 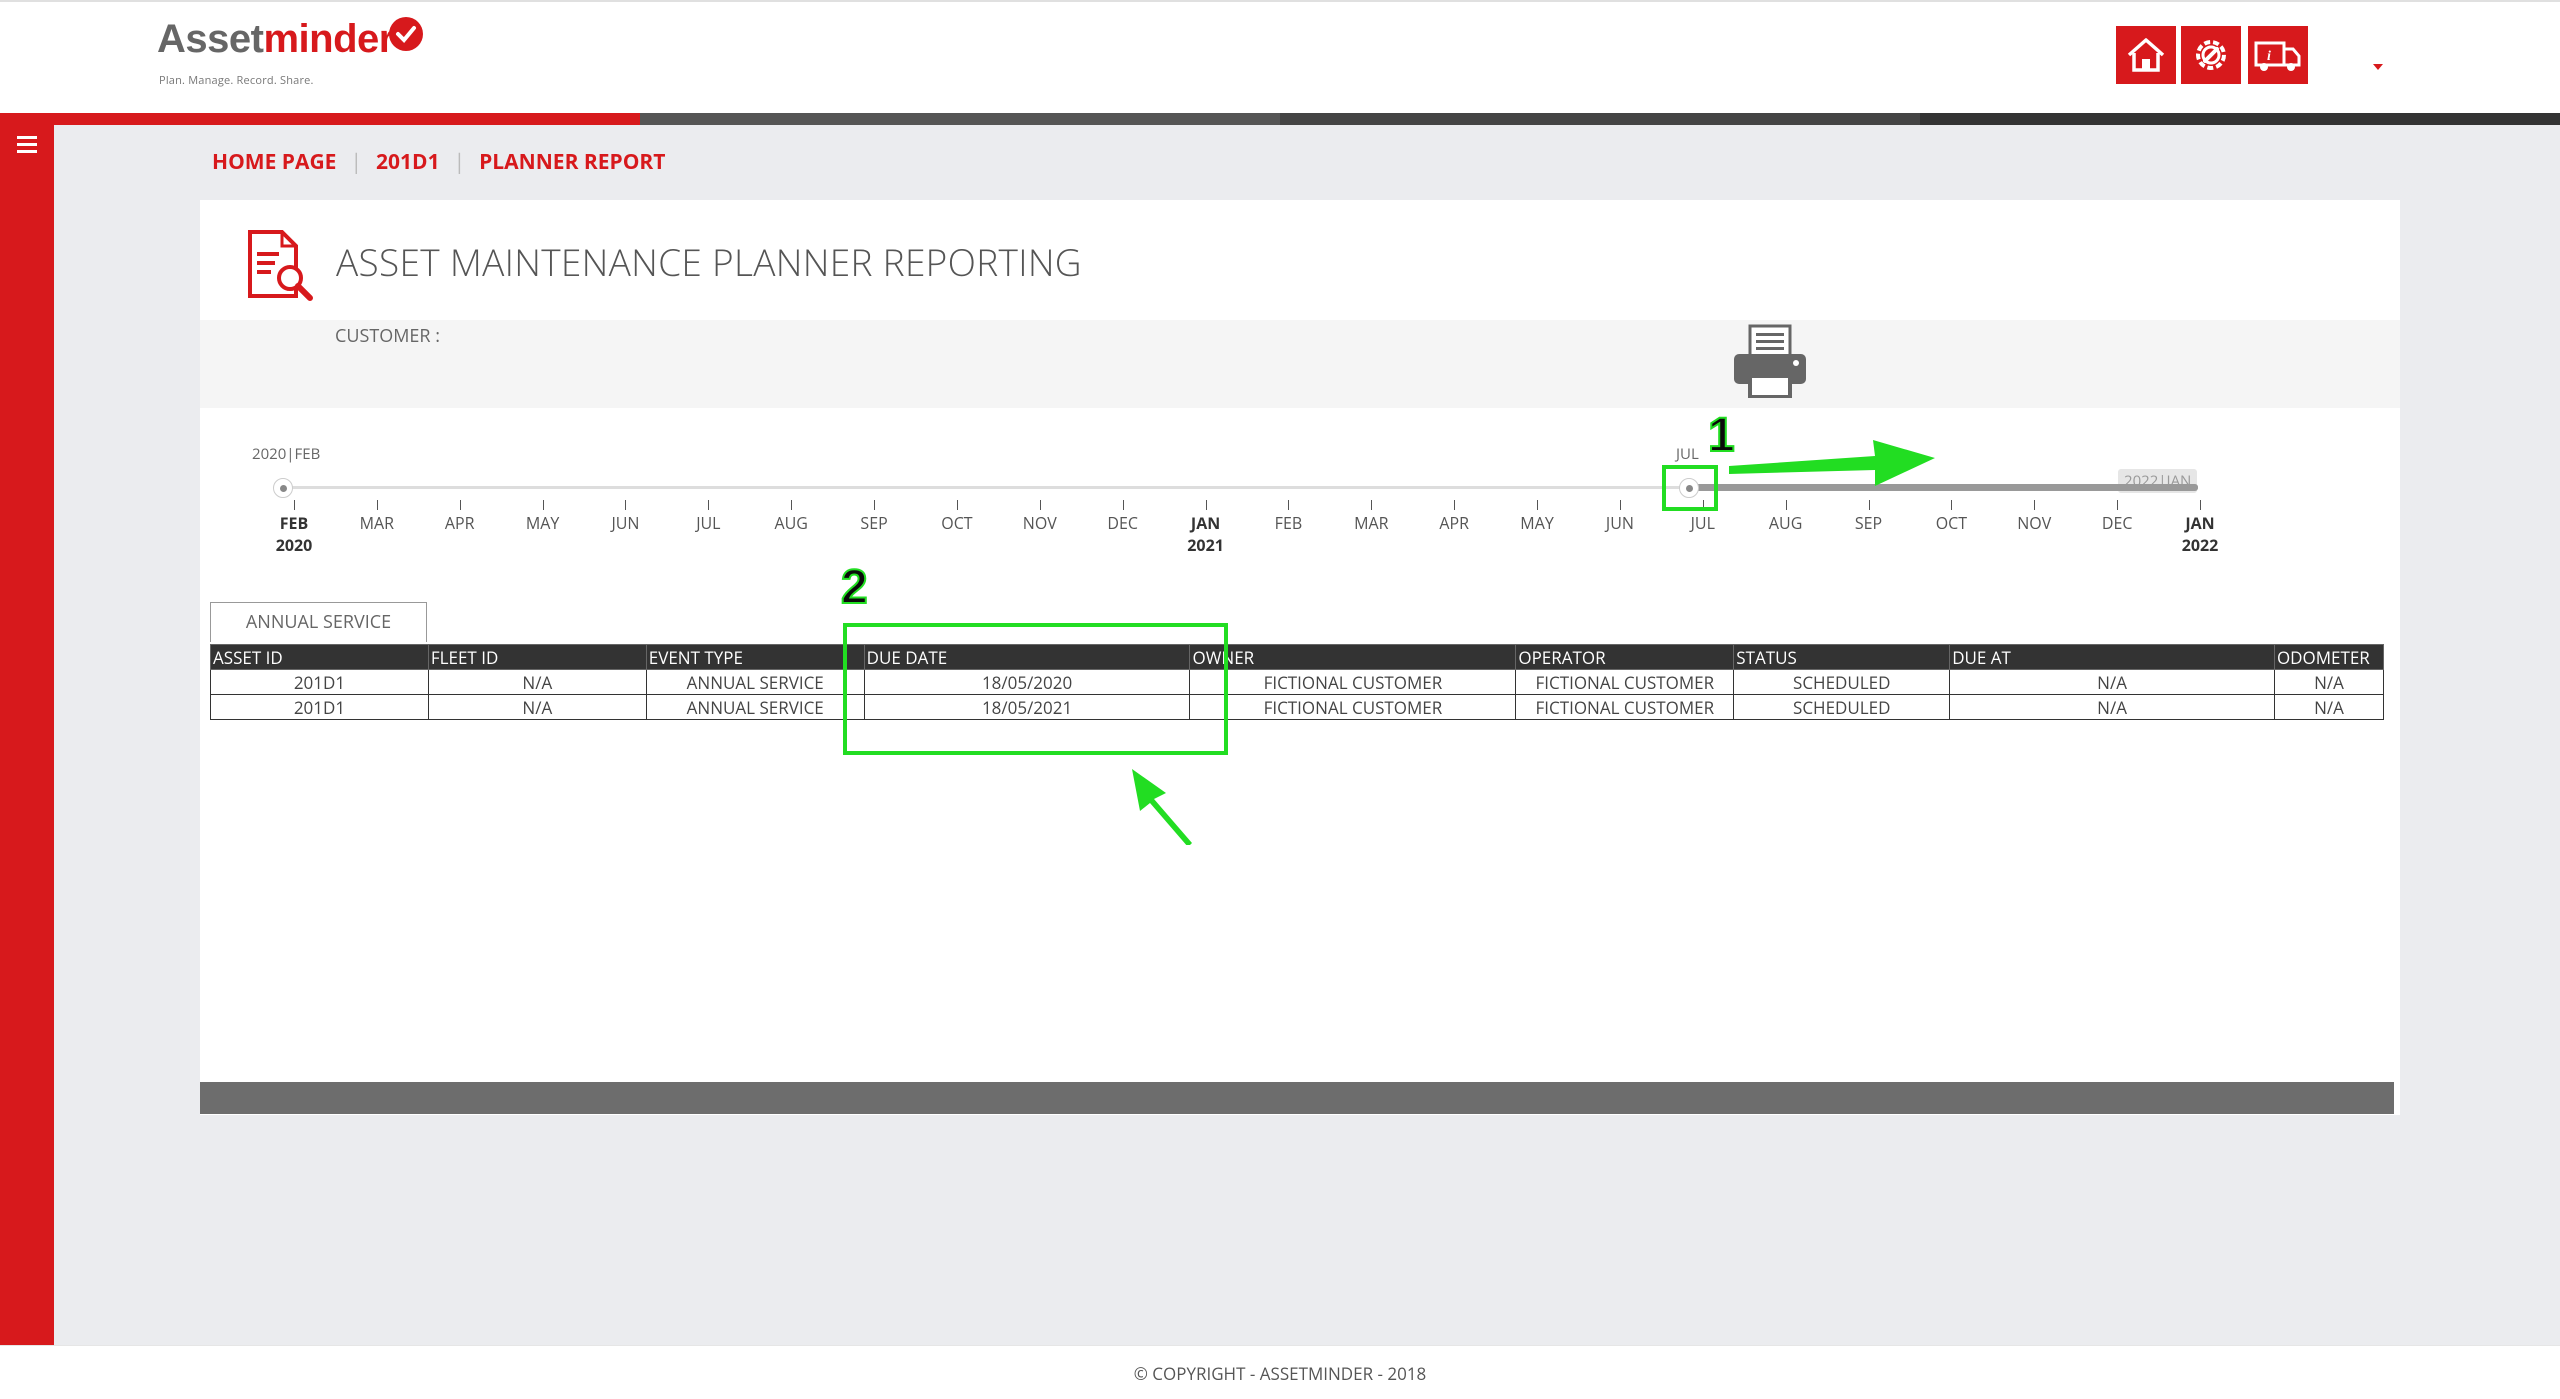 What do you see at coordinates (1300, 364) in the screenshot?
I see `customer-bar: CUSTOMER :` at bounding box center [1300, 364].